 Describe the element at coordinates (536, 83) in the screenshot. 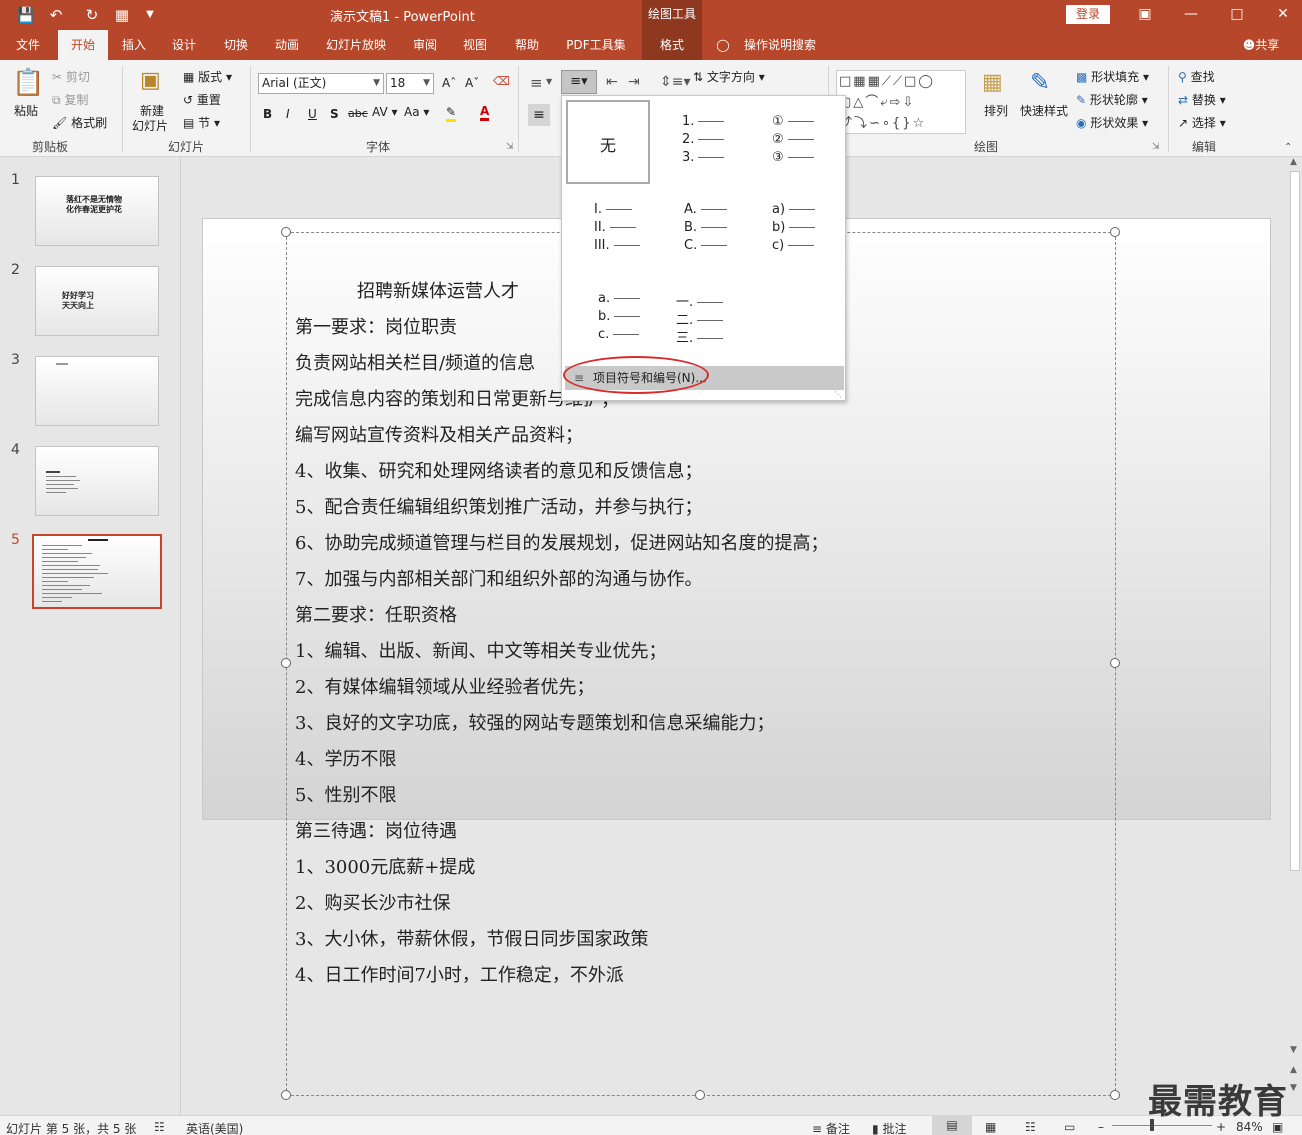

I see `bullets-icon: ≡` at that location.